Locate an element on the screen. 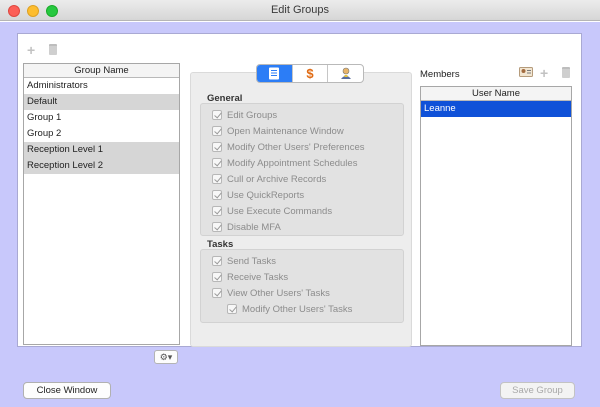 This screenshot has height=407, width=600. permission-checkbox: Open Maintenance Window is located at coordinates (278, 131).